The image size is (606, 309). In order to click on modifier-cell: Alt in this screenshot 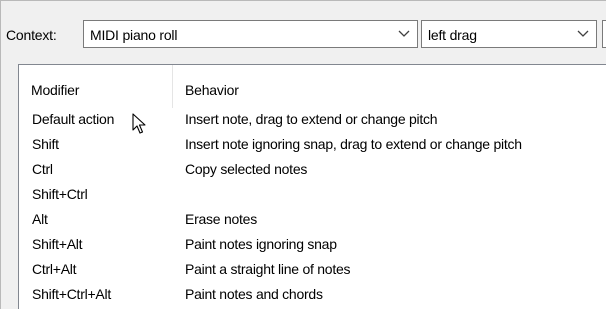, I will do `click(40, 219)`.